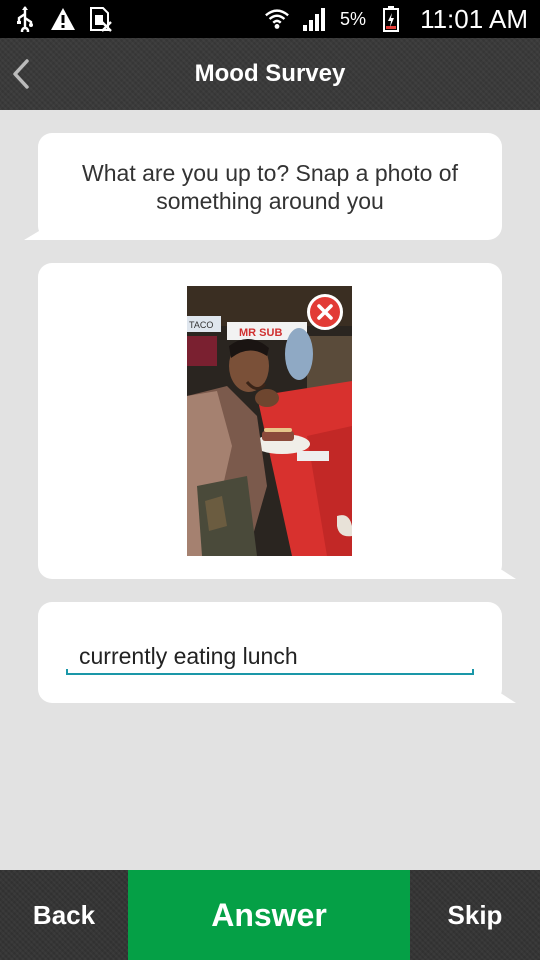  I want to click on app-bar: Mood Survey, so click(270, 74).